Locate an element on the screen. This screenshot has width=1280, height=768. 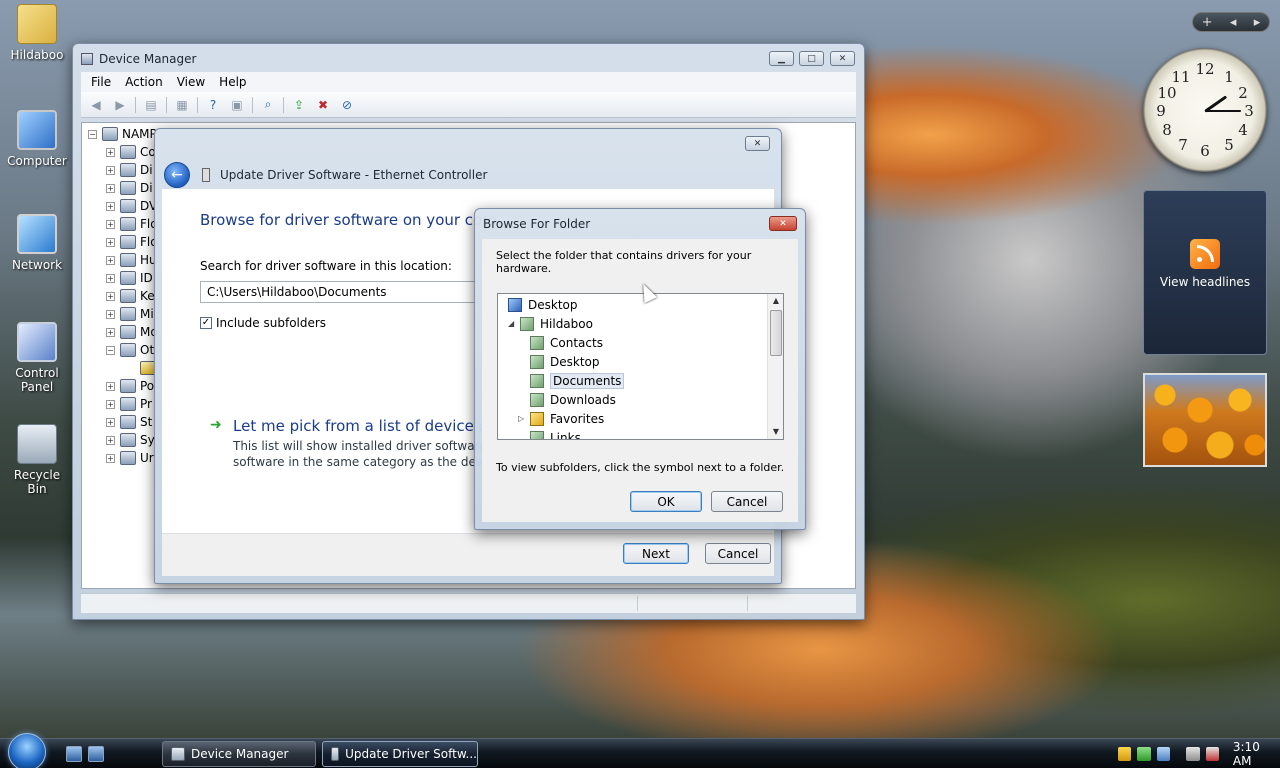
folder-tree-item: Contacts is located at coordinates (566, 342).